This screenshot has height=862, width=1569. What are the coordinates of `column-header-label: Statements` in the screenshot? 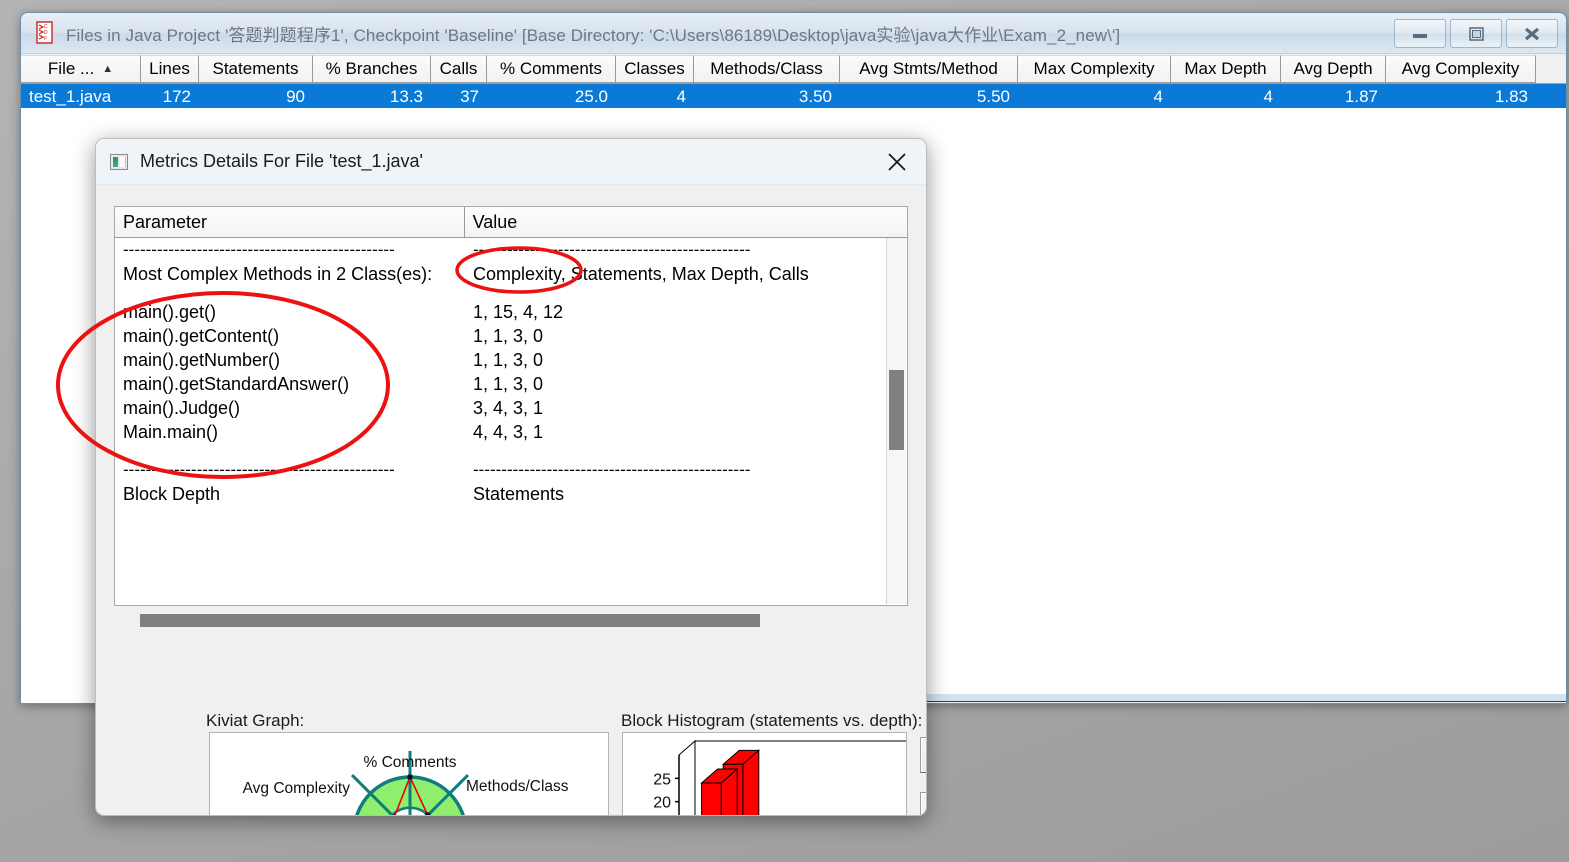 It's located at (255, 68).